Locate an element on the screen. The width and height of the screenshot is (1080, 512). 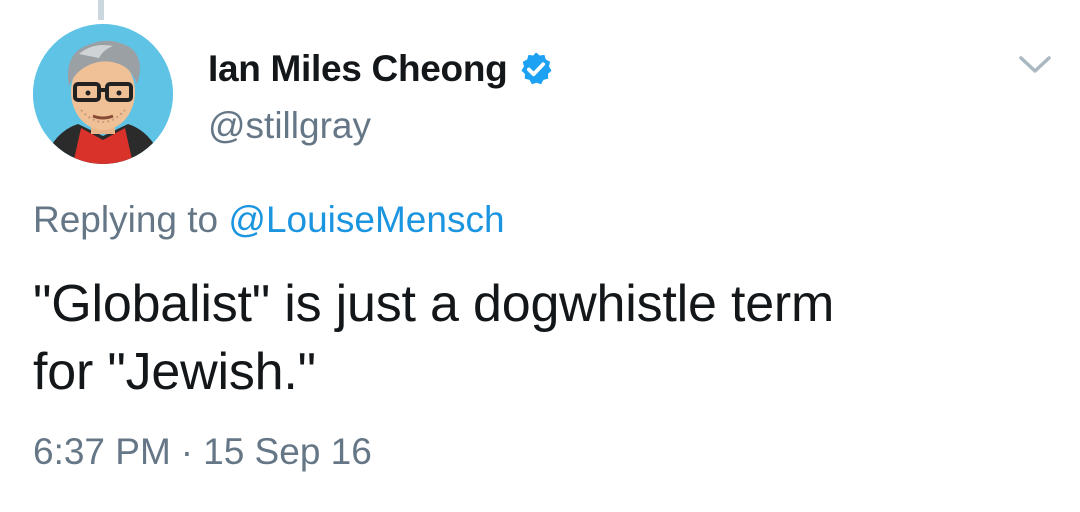
avatar is located at coordinates (103, 94).